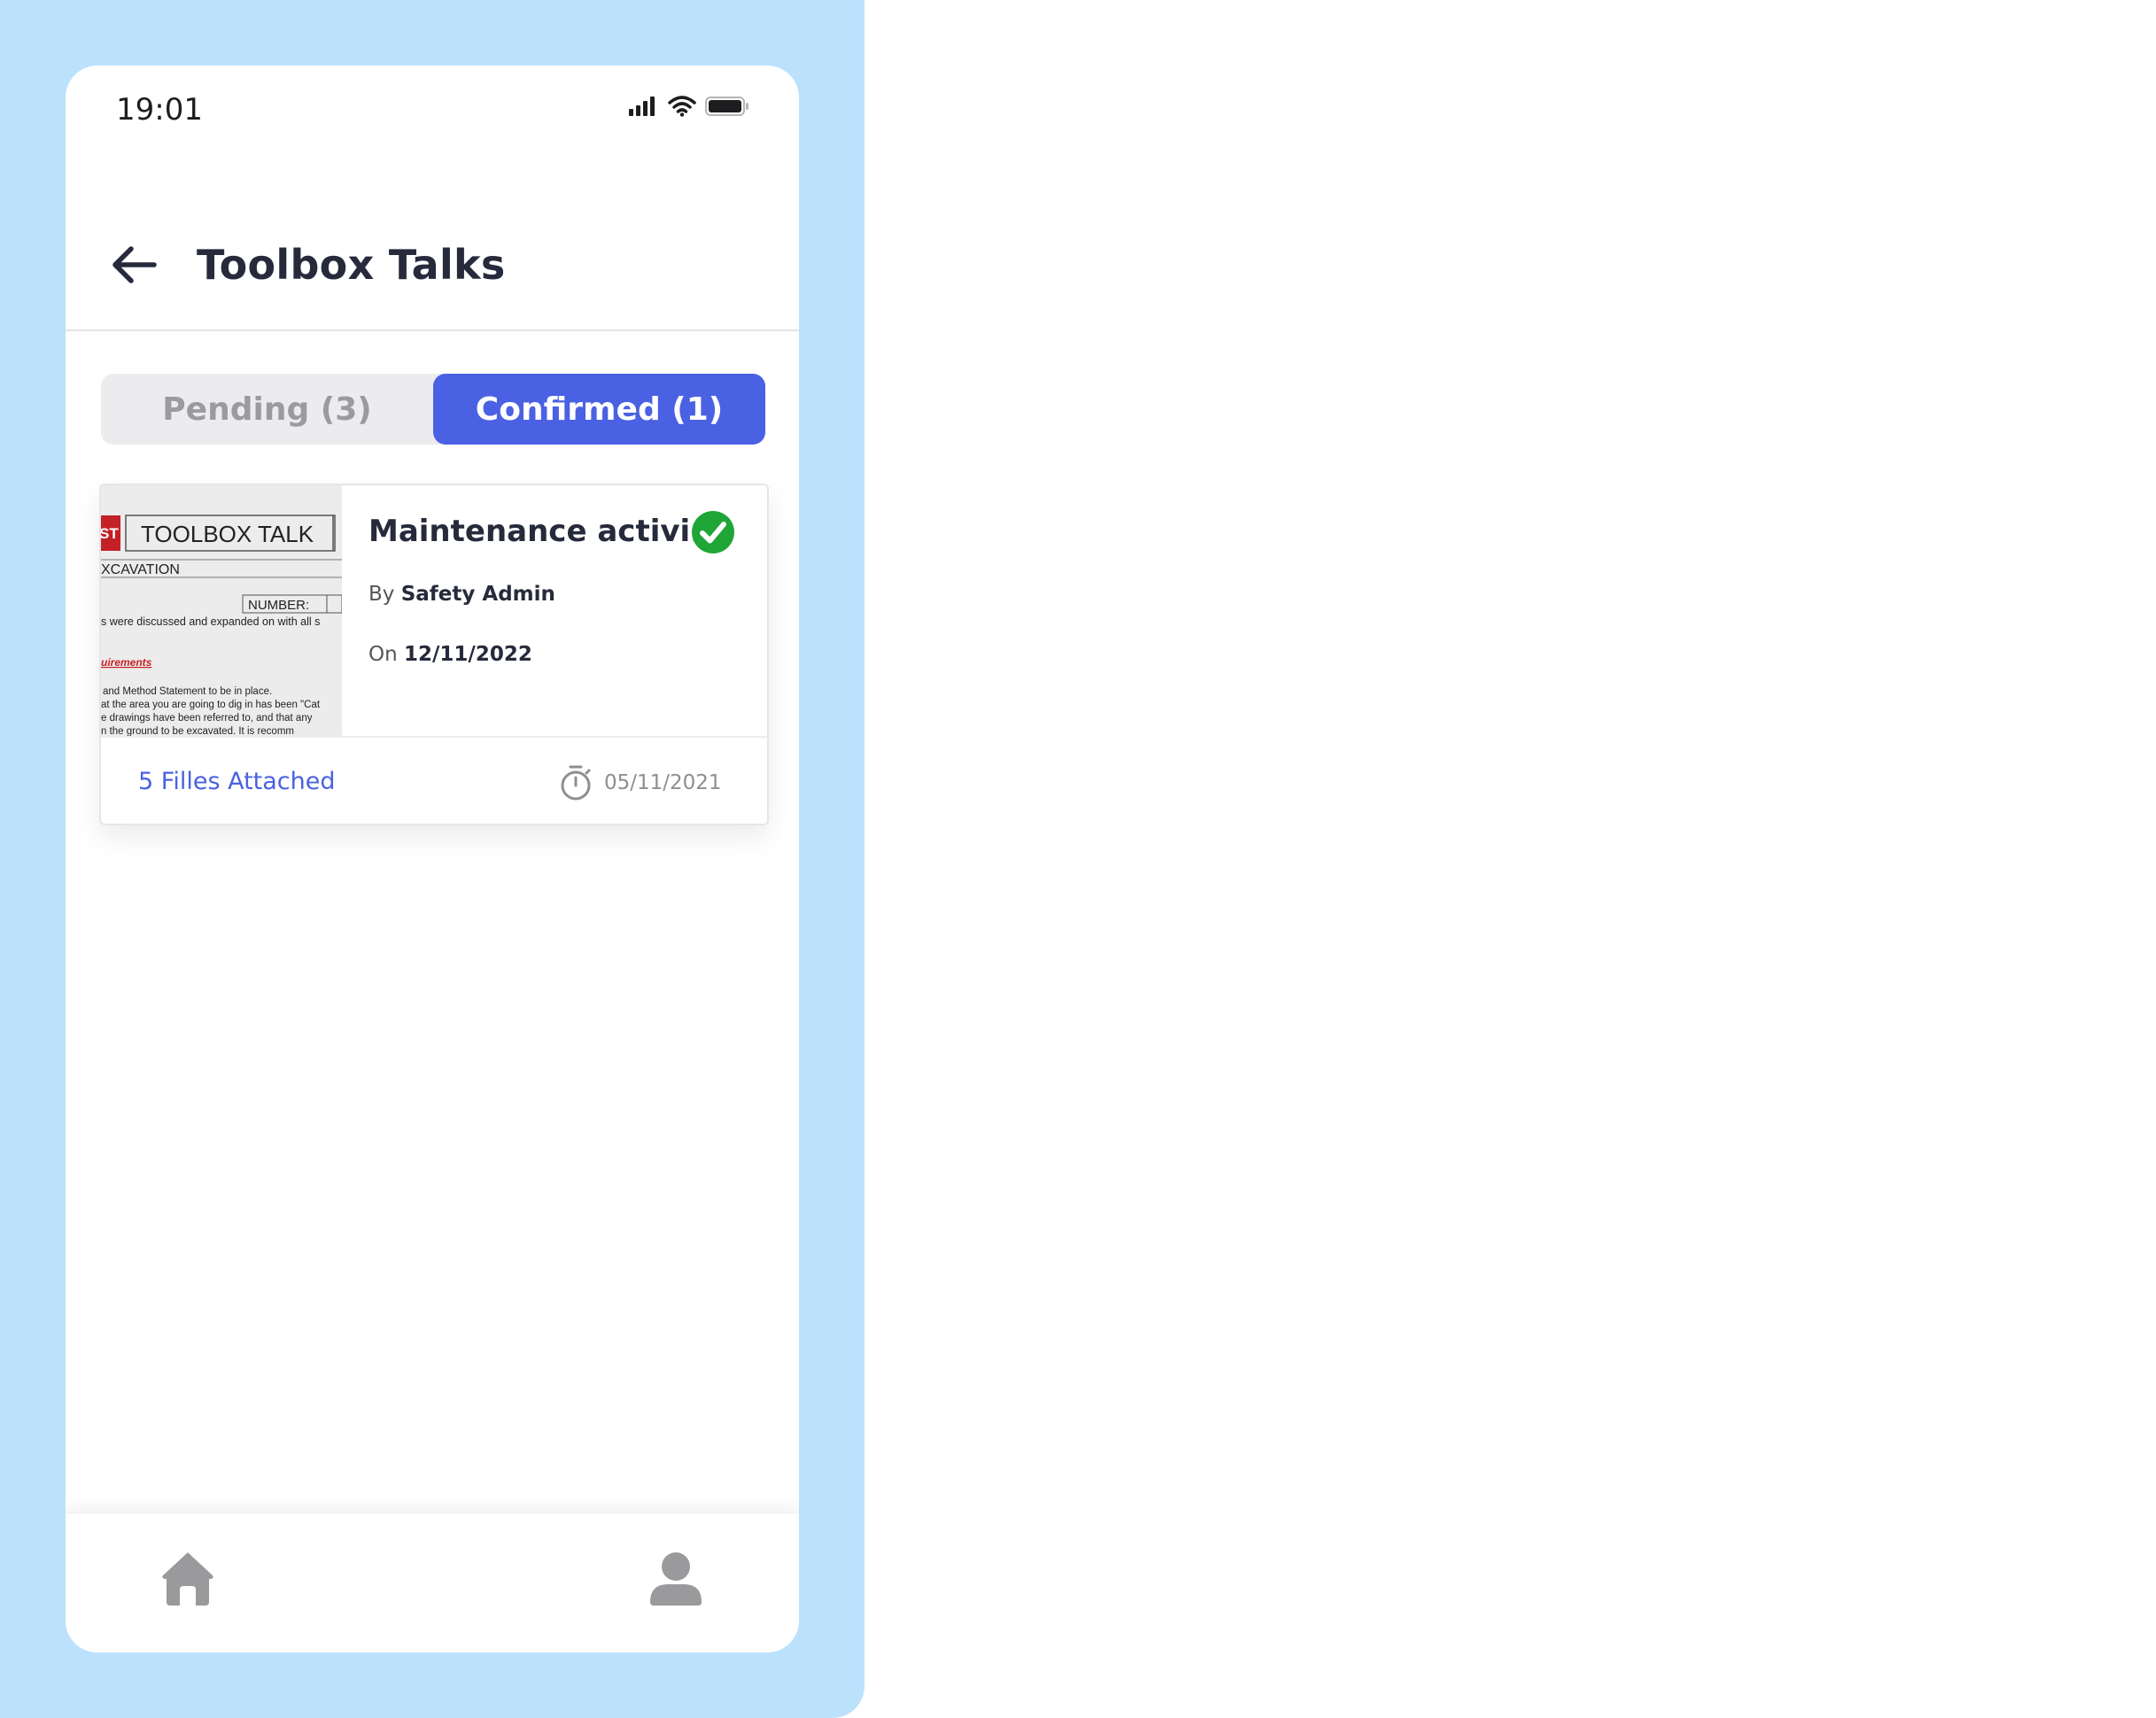  Describe the element at coordinates (237, 781) in the screenshot. I see `files-attached-link: 5 Filles Attached` at that location.